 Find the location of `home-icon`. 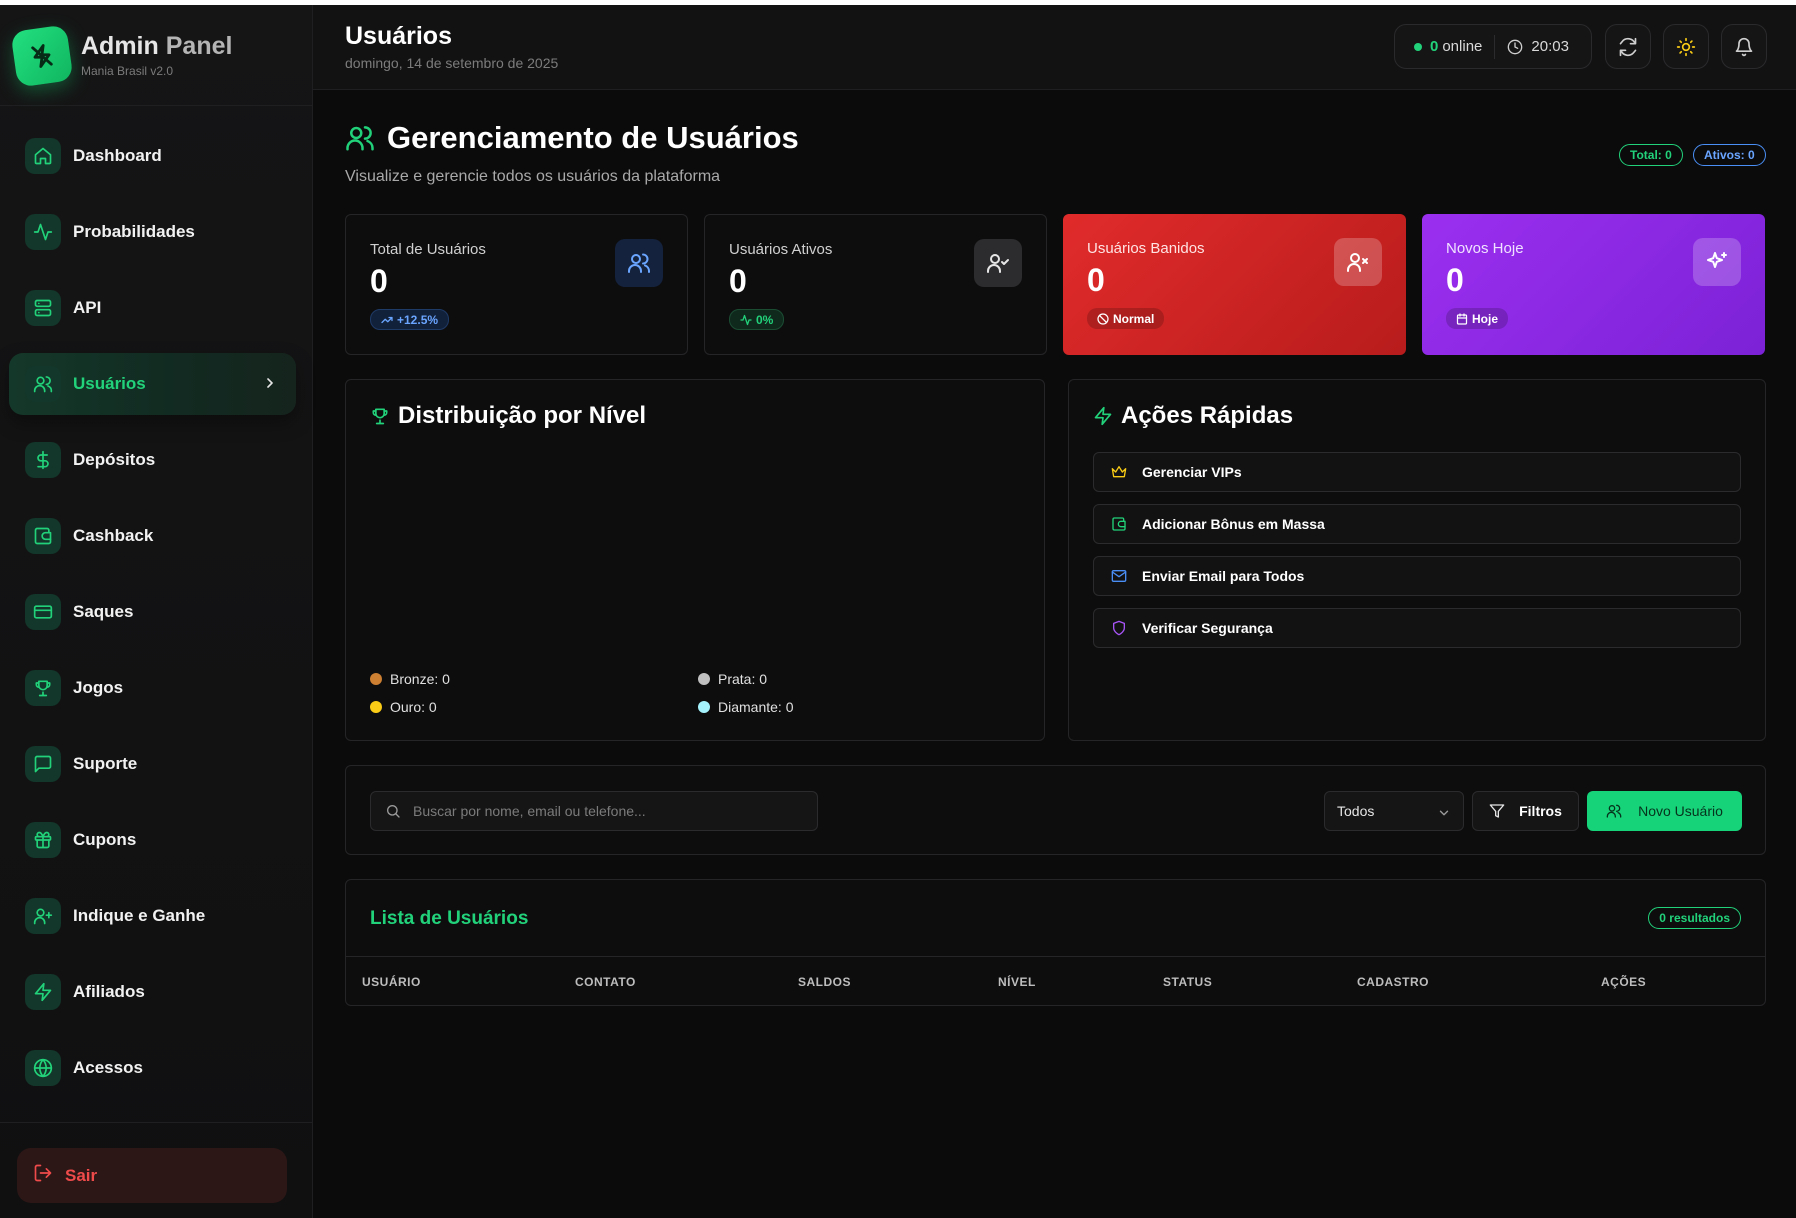

home-icon is located at coordinates (43, 156).